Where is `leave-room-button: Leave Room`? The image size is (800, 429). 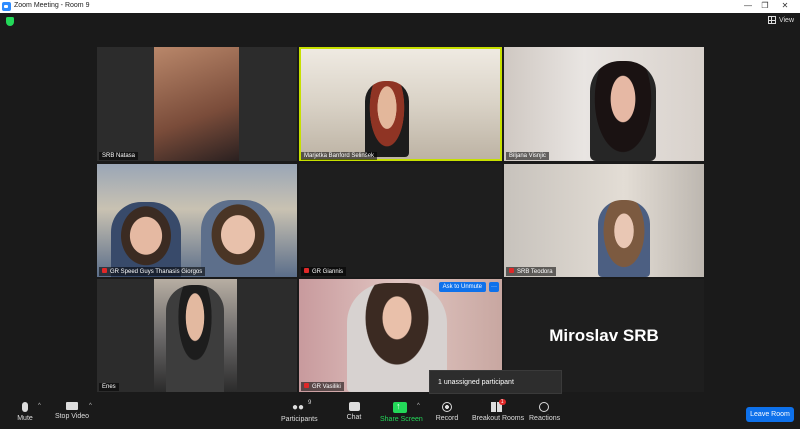 leave-room-button: Leave Room is located at coordinates (770, 414).